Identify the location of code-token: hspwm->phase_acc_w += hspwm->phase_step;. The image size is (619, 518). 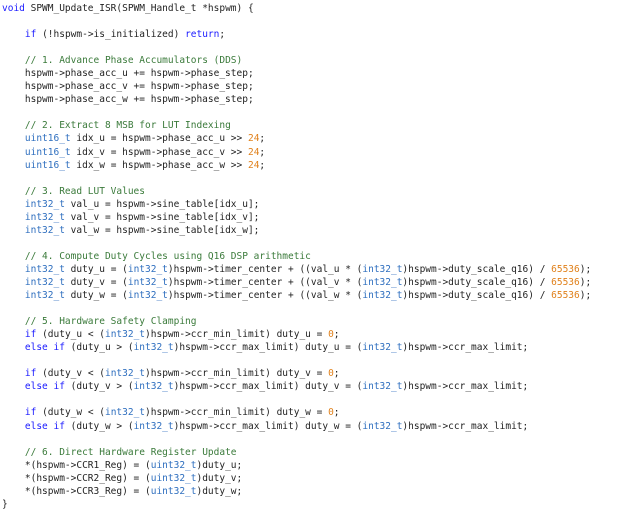
(128, 100).